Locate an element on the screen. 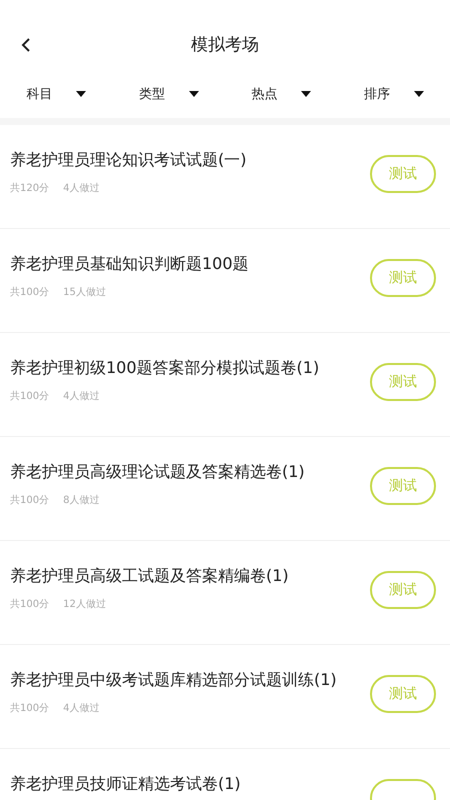 The height and width of the screenshot is (800, 450). exam-takers: 8人做过 is located at coordinates (81, 500).